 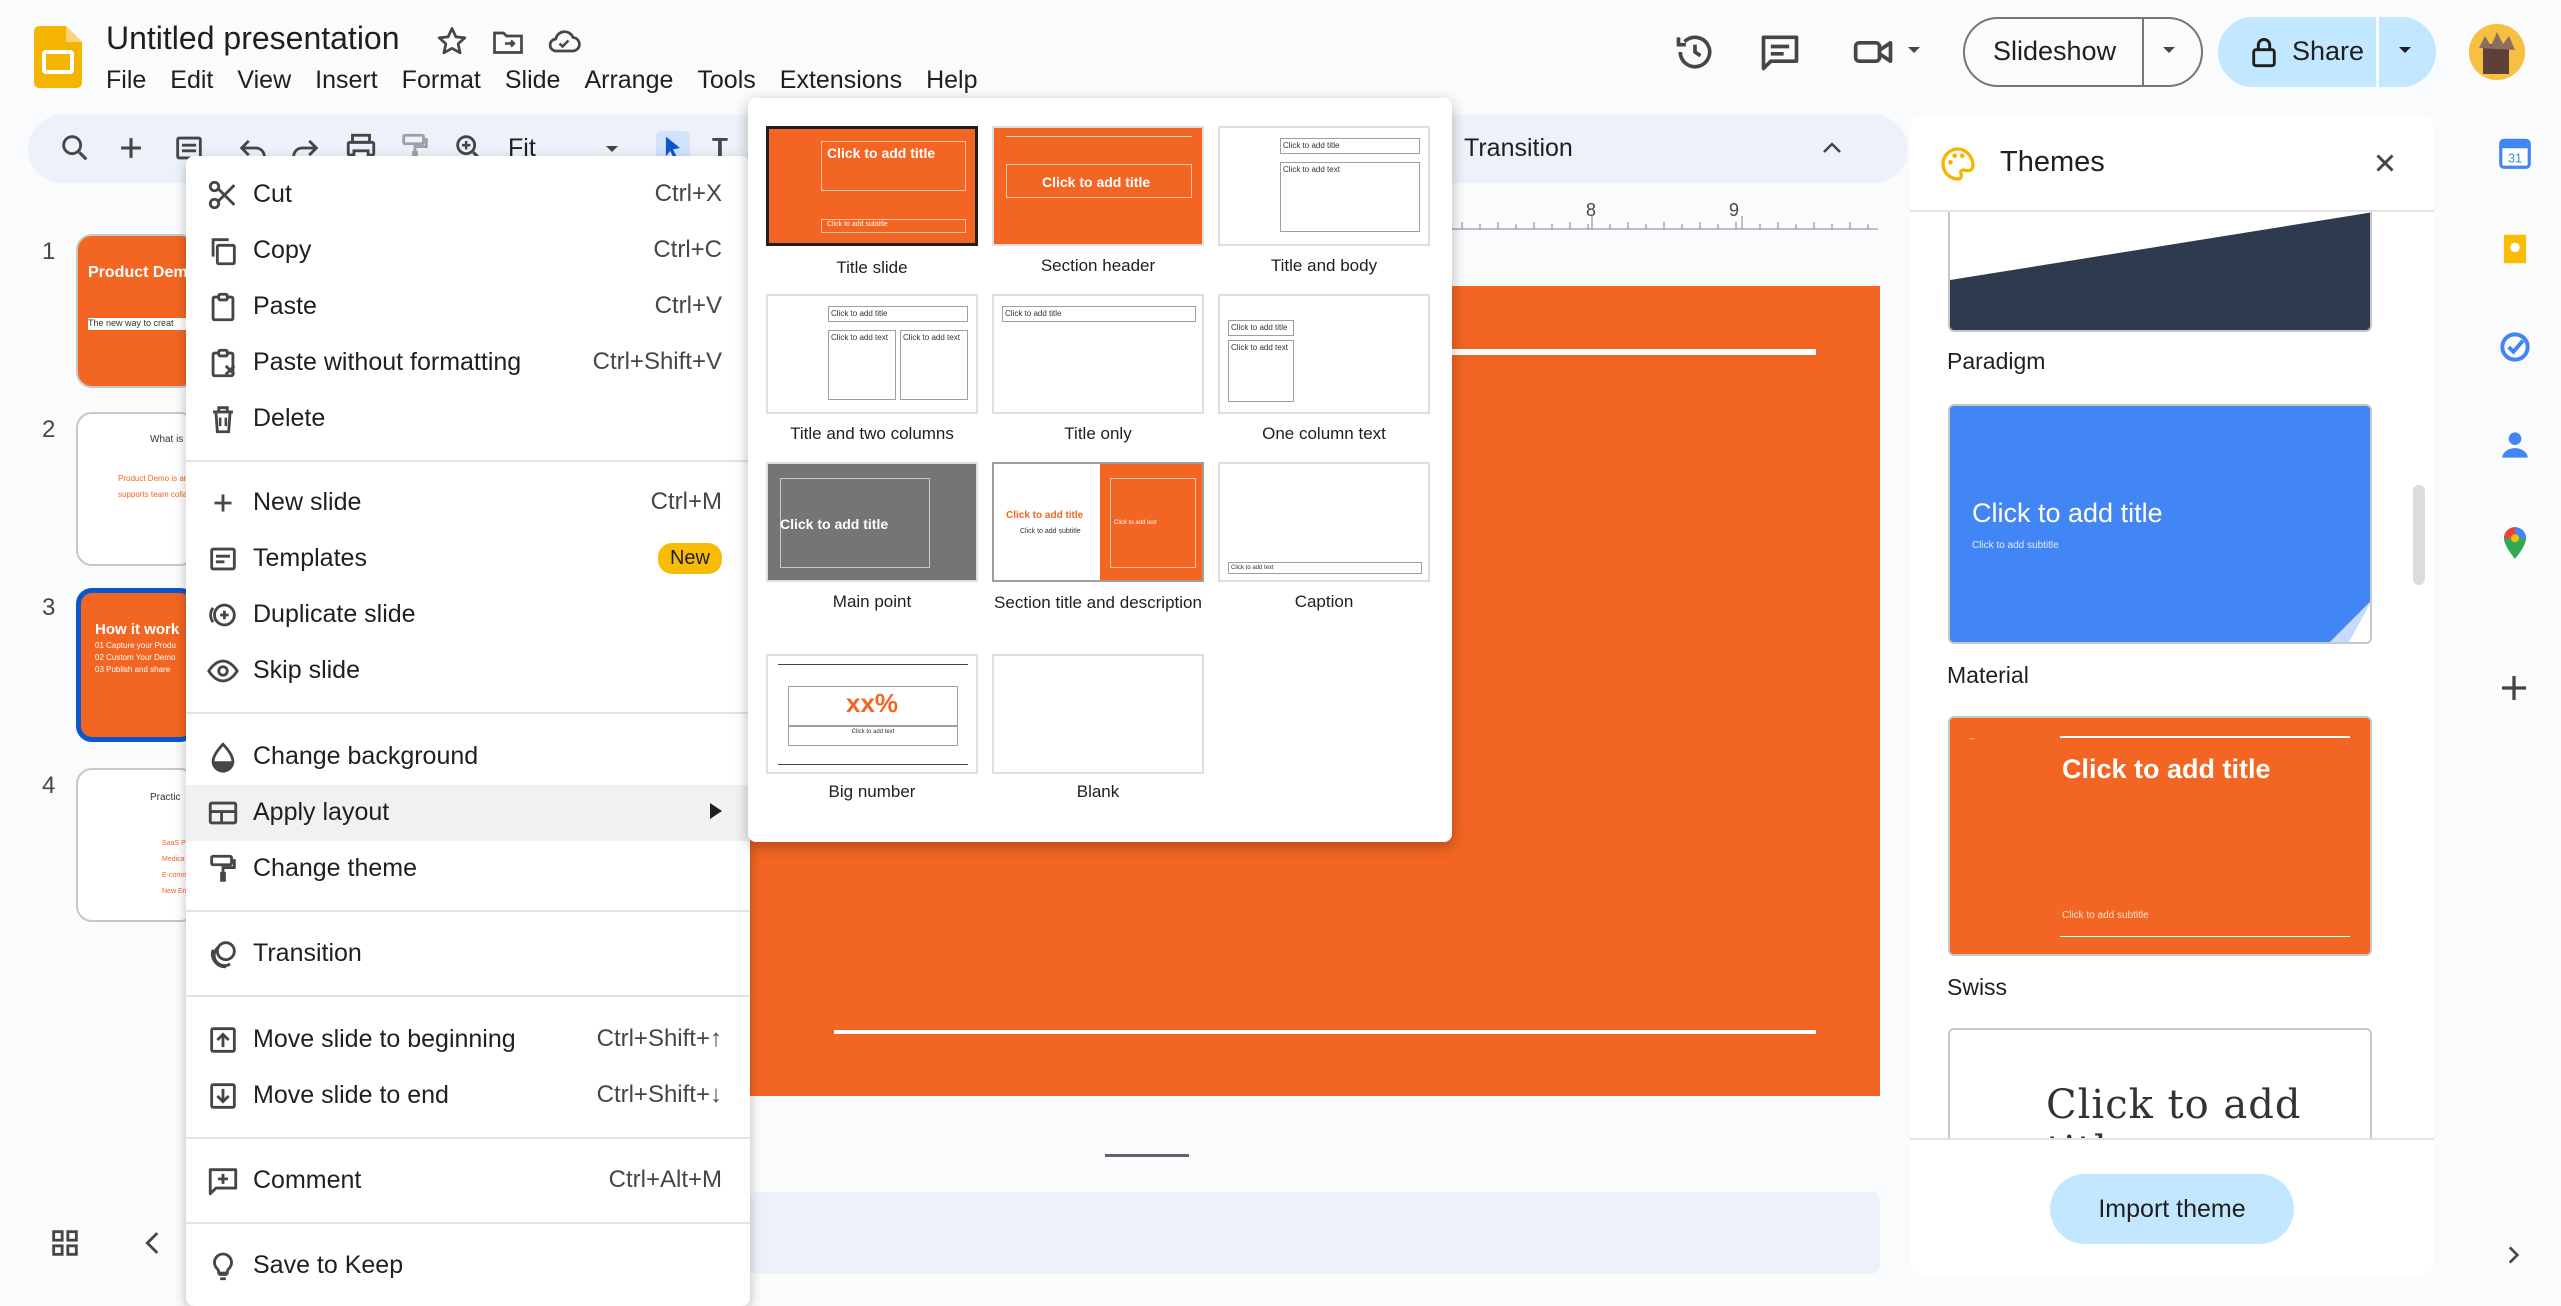 I want to click on close-icon, so click(x=2385, y=163).